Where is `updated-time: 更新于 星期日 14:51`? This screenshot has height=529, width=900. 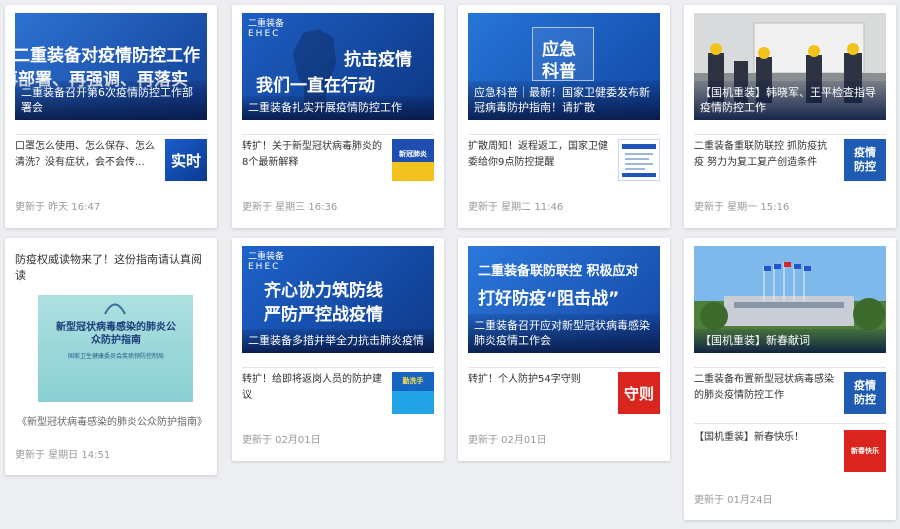 updated-time: 更新于 星期日 14:51 is located at coordinates (63, 455).